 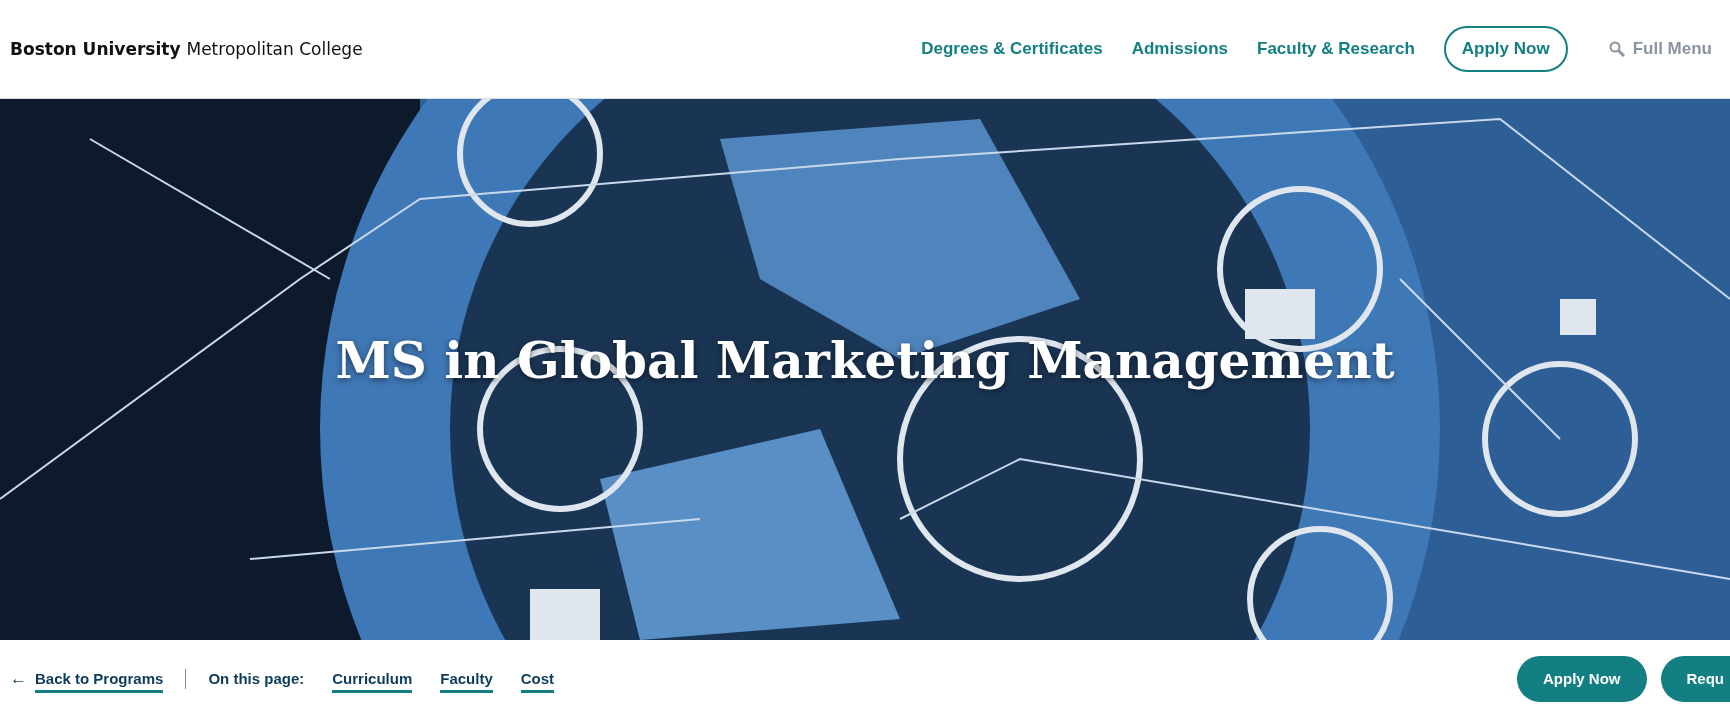 What do you see at coordinates (95, 49) in the screenshot?
I see `logo-text: Boston University` at bounding box center [95, 49].